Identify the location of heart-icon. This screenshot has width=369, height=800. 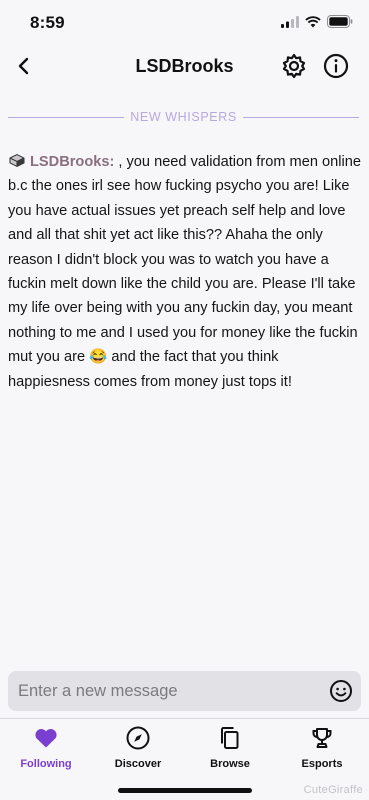
(46, 738).